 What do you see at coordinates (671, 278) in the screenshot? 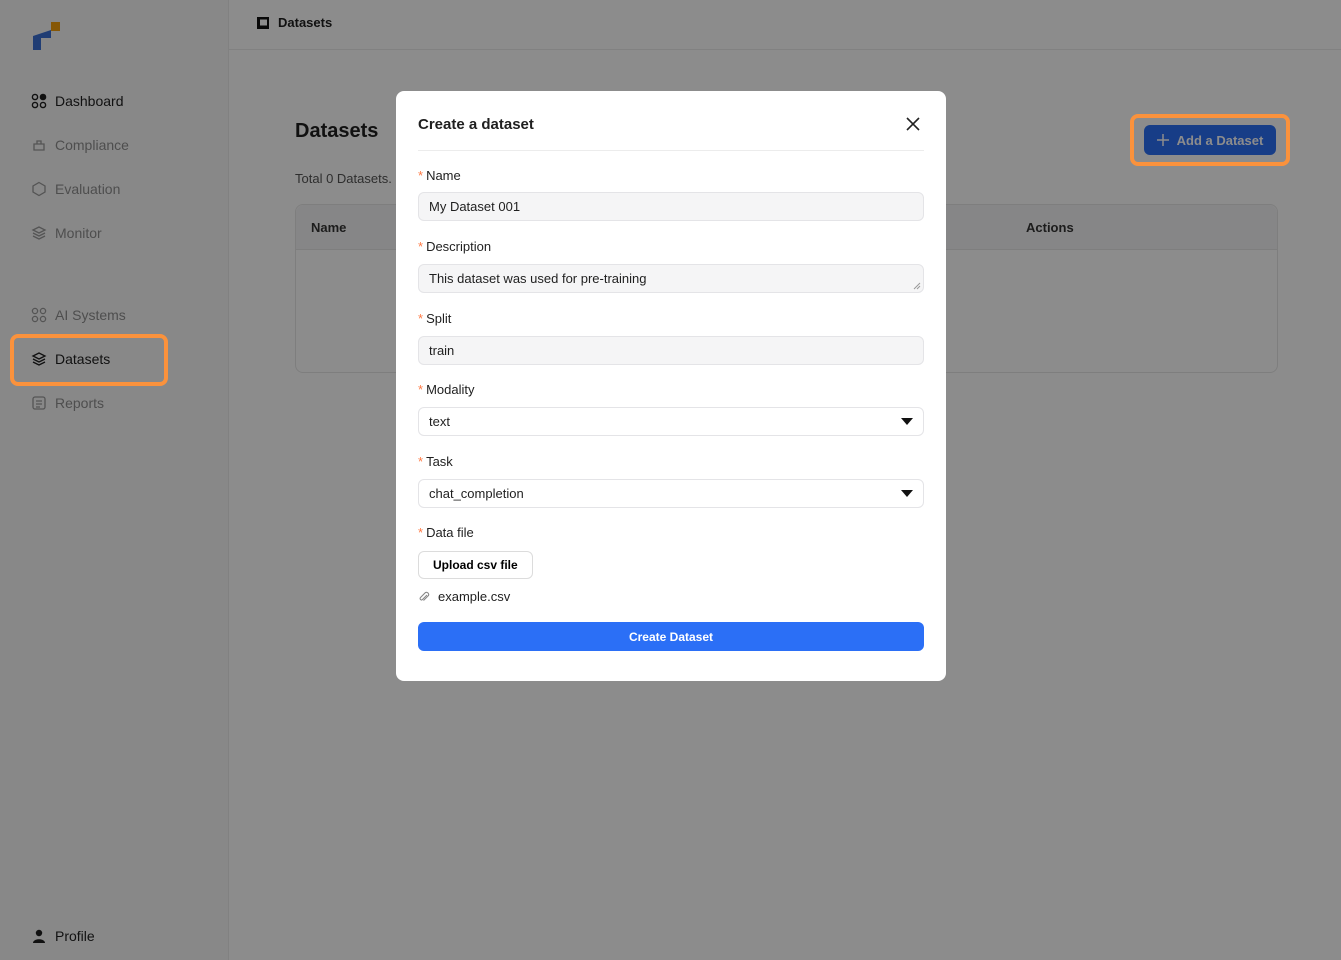
I see `description-textarea: This dataset was used for pre-training` at bounding box center [671, 278].